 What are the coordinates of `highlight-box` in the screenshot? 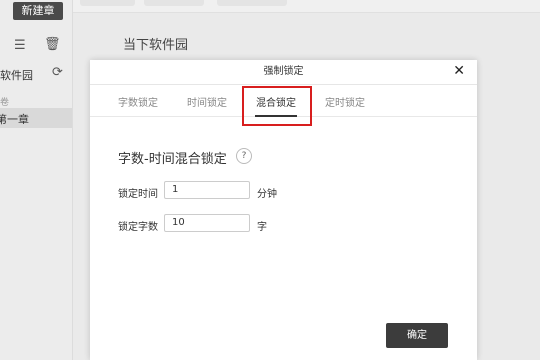 It's located at (277, 106).